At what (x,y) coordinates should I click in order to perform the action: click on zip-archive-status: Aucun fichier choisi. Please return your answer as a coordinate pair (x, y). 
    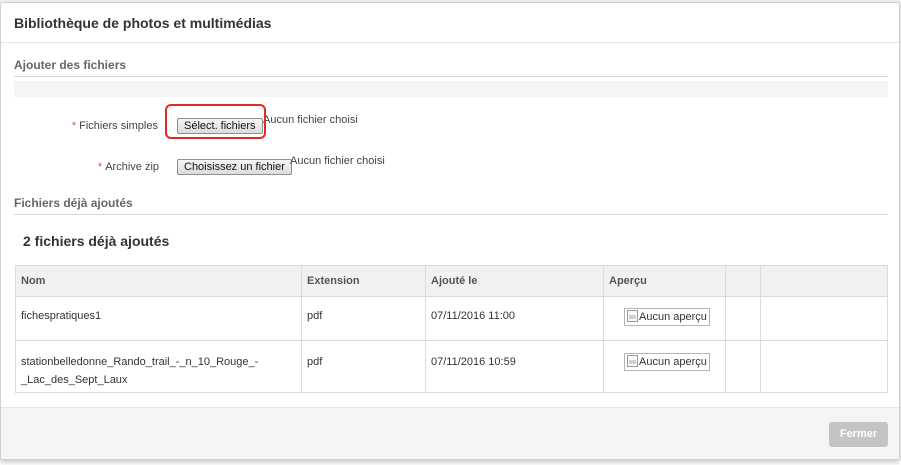
    Looking at the image, I should click on (337, 161).